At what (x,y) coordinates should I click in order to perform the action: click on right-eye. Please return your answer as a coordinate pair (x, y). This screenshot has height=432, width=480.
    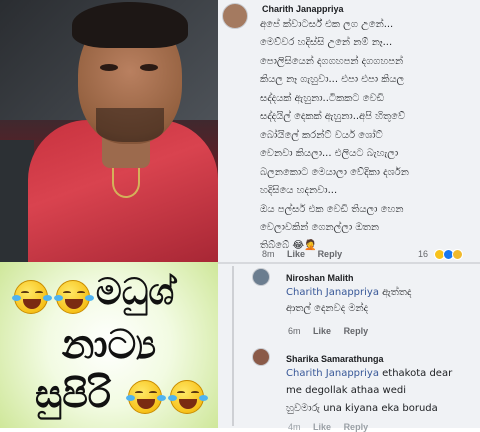
    Looking at the image, I should click on (149, 67).